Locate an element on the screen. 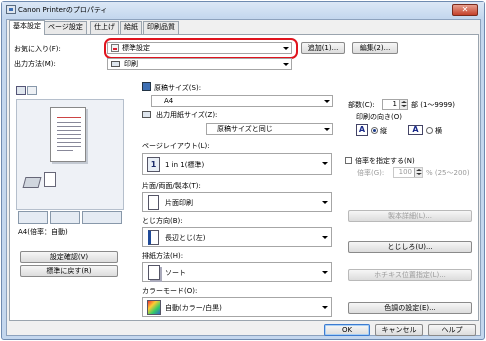 The width and height of the screenshot is (486, 341). zoom-label: 倍率を指定する(N) is located at coordinates (385, 161).